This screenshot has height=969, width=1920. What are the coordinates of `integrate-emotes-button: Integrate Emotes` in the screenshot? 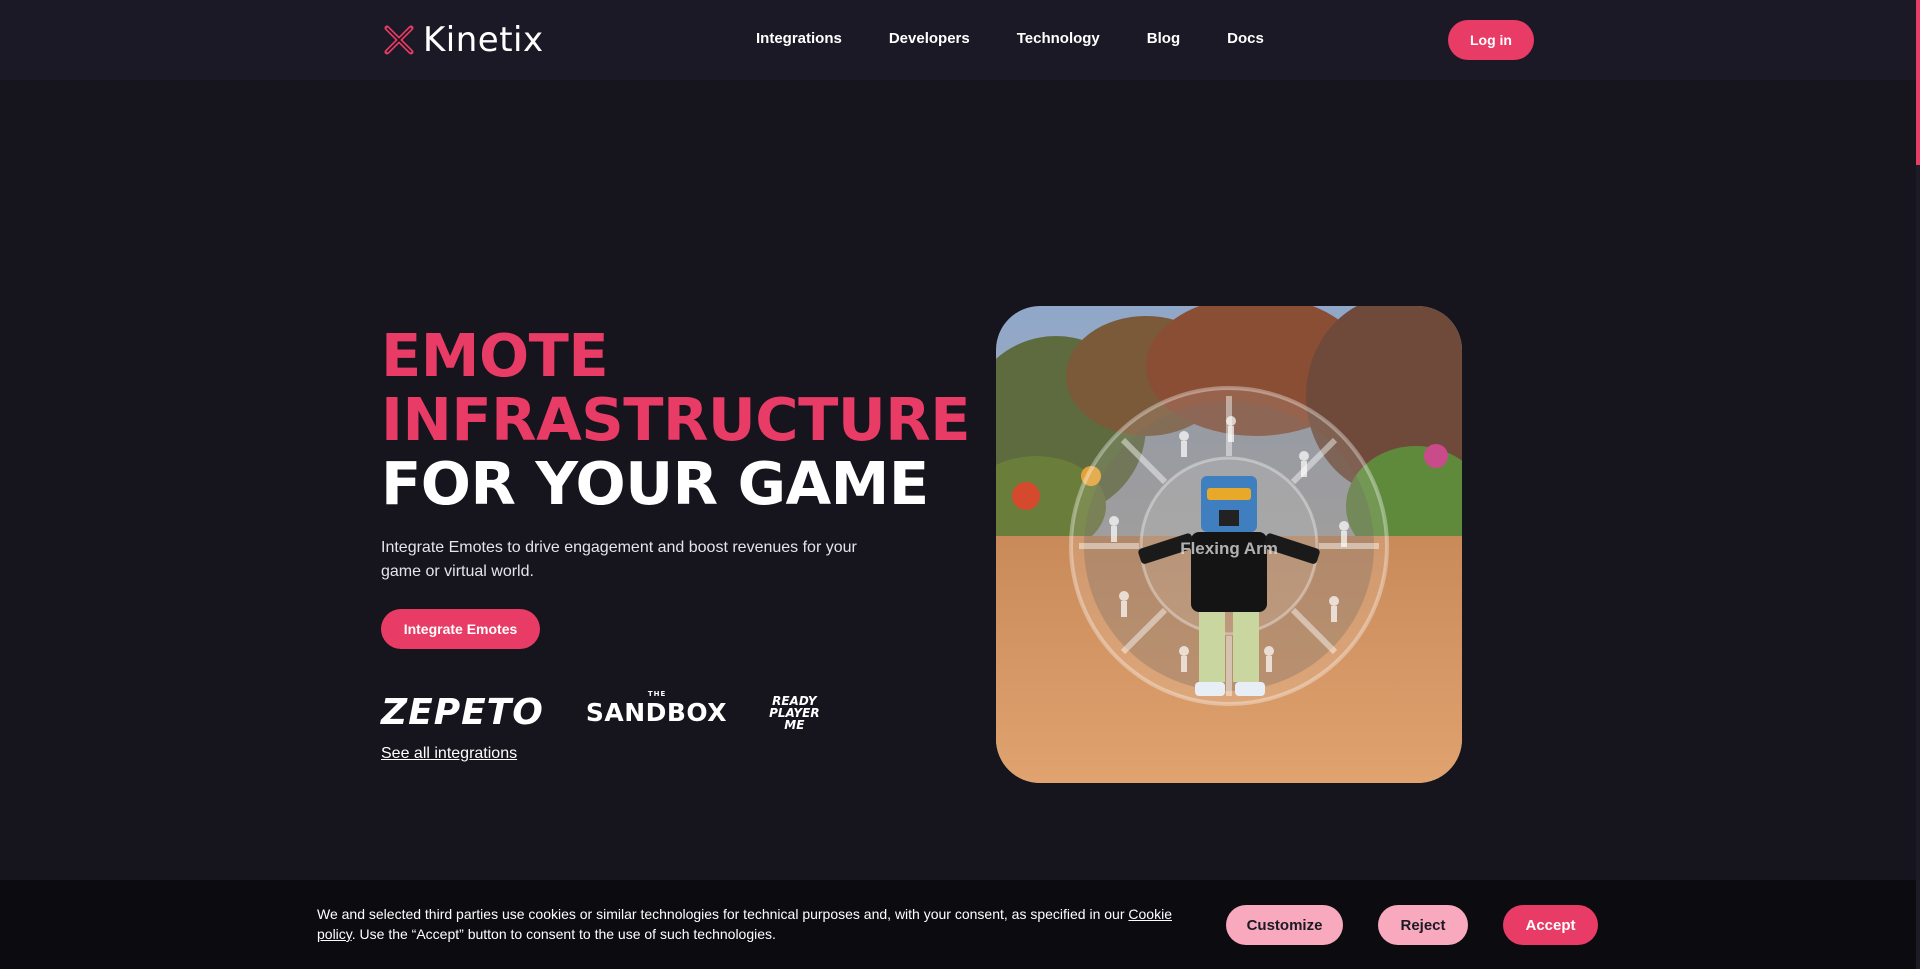 It's located at (460, 629).